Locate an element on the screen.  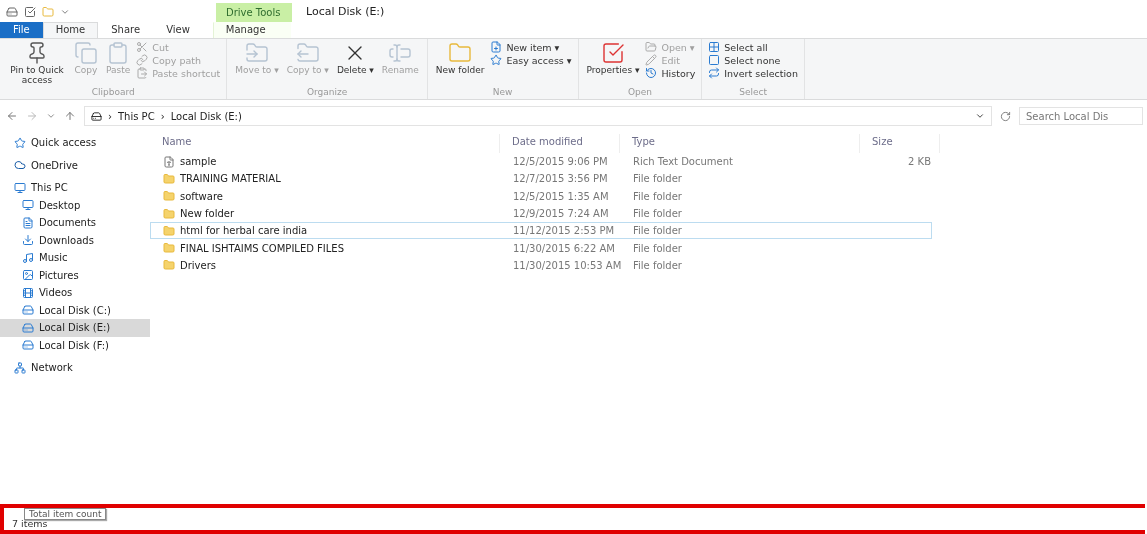
music-icon is located at coordinates (28, 257).